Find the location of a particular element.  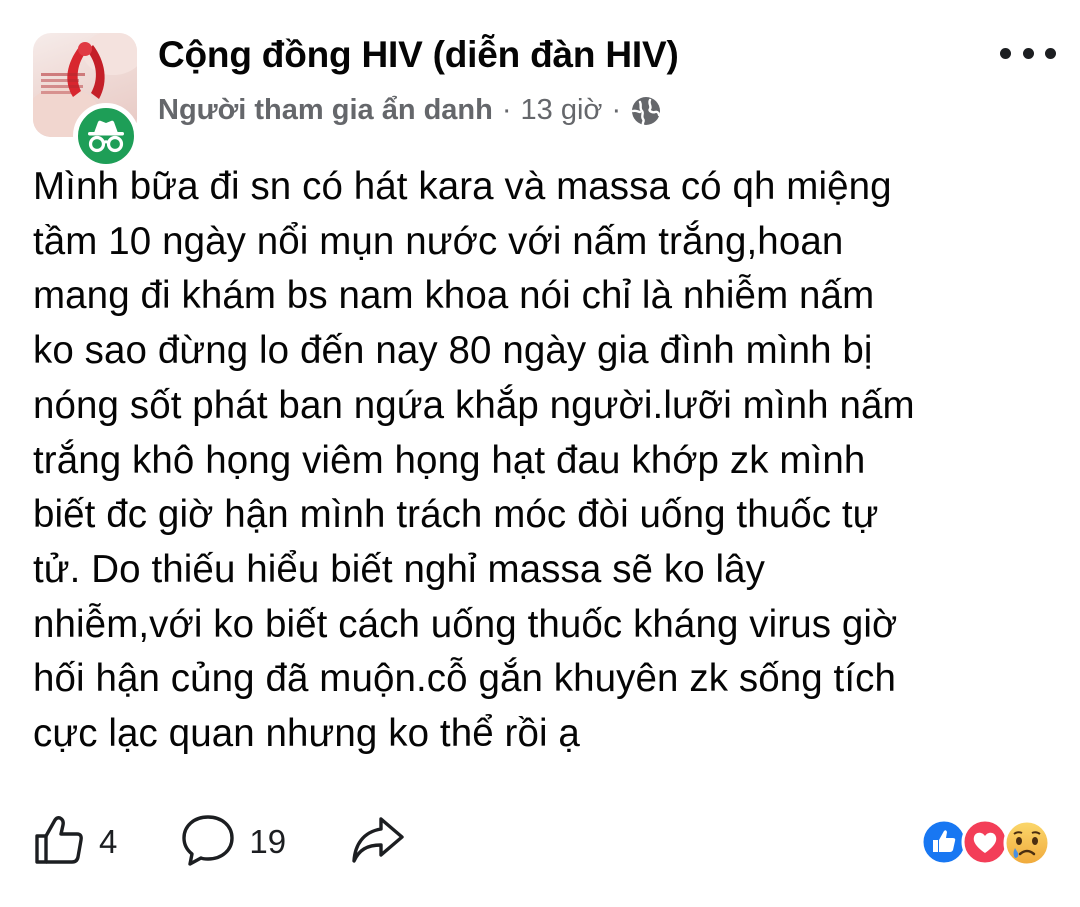

comment-button: 19 is located at coordinates (233, 842).